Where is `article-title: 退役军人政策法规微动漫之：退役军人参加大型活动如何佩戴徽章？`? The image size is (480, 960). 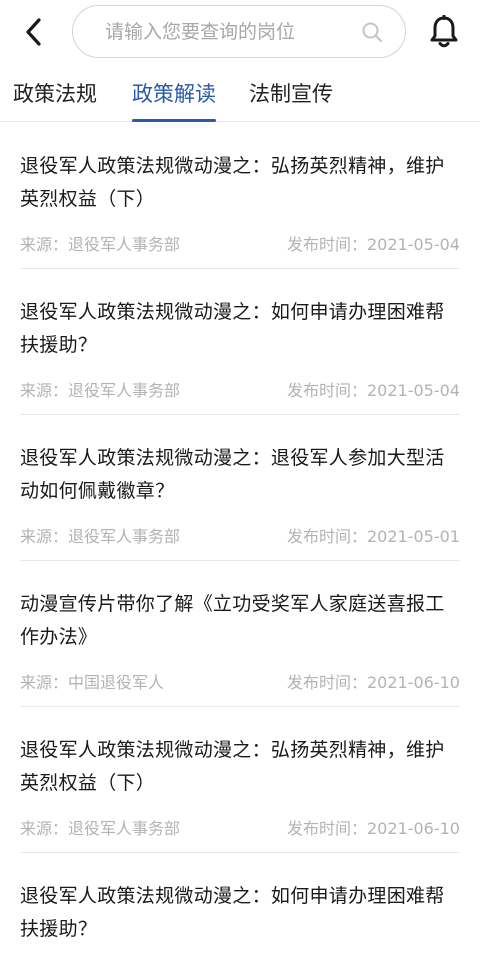 article-title: 退役军人政策法规微动漫之：退役军人参加大型活动如何佩戴徽章？ is located at coordinates (232, 474).